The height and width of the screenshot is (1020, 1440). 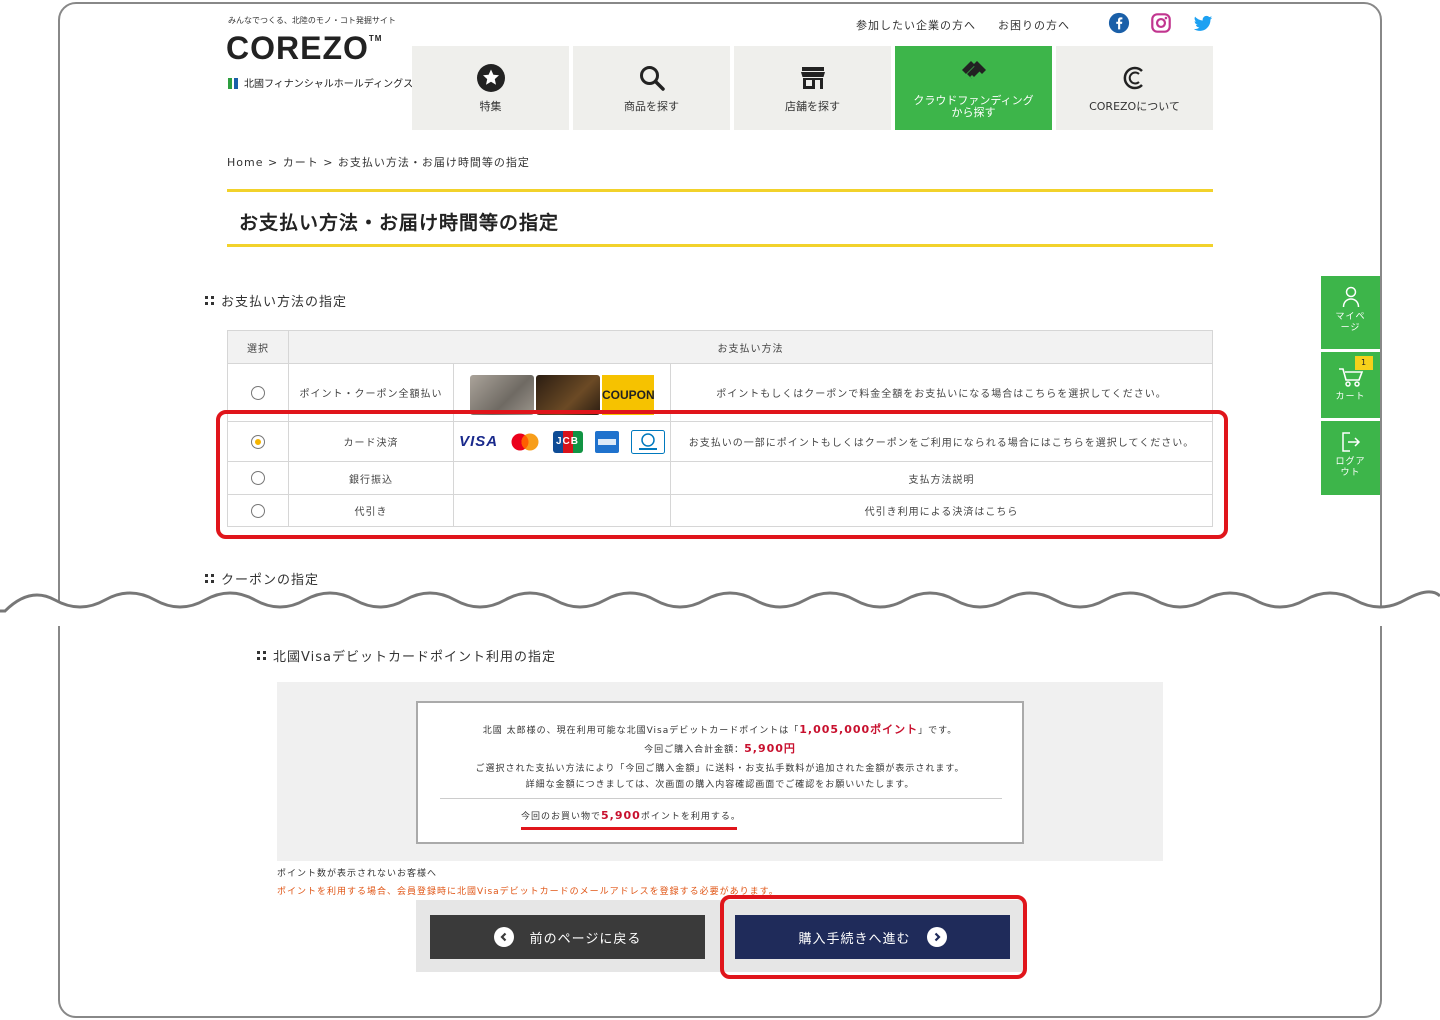 What do you see at coordinates (652, 78) in the screenshot?
I see `search-icon` at bounding box center [652, 78].